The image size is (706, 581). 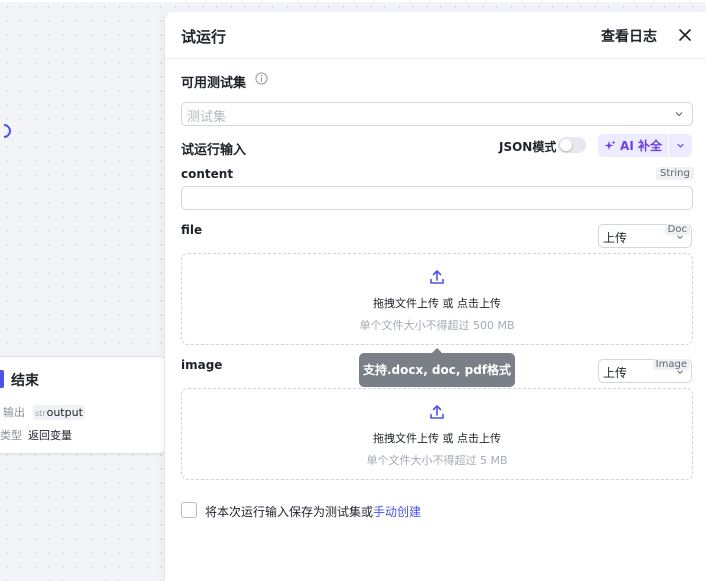 What do you see at coordinates (353, 1) in the screenshot?
I see `top-strip` at bounding box center [353, 1].